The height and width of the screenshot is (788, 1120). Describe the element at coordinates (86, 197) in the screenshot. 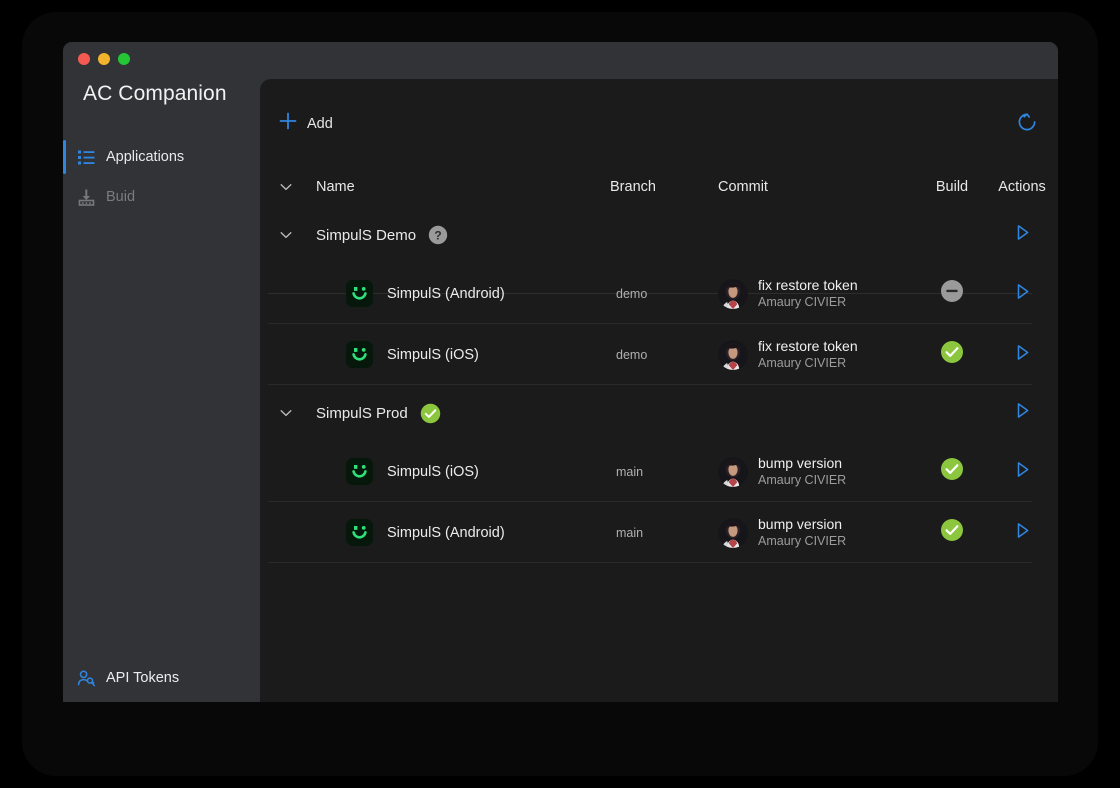

I see `build-icon` at that location.